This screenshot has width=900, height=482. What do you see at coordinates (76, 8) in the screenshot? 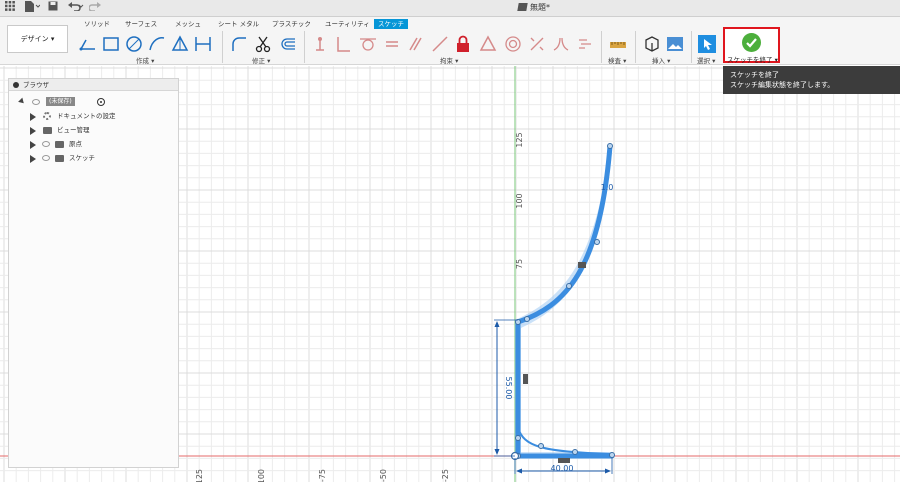
I see `undo-icon` at bounding box center [76, 8].